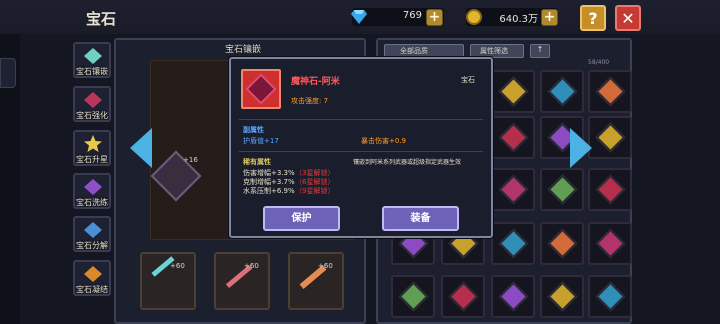 This screenshot has height=324, width=720. What do you see at coordinates (10, 162) in the screenshot?
I see `left-edge` at bounding box center [10, 162].